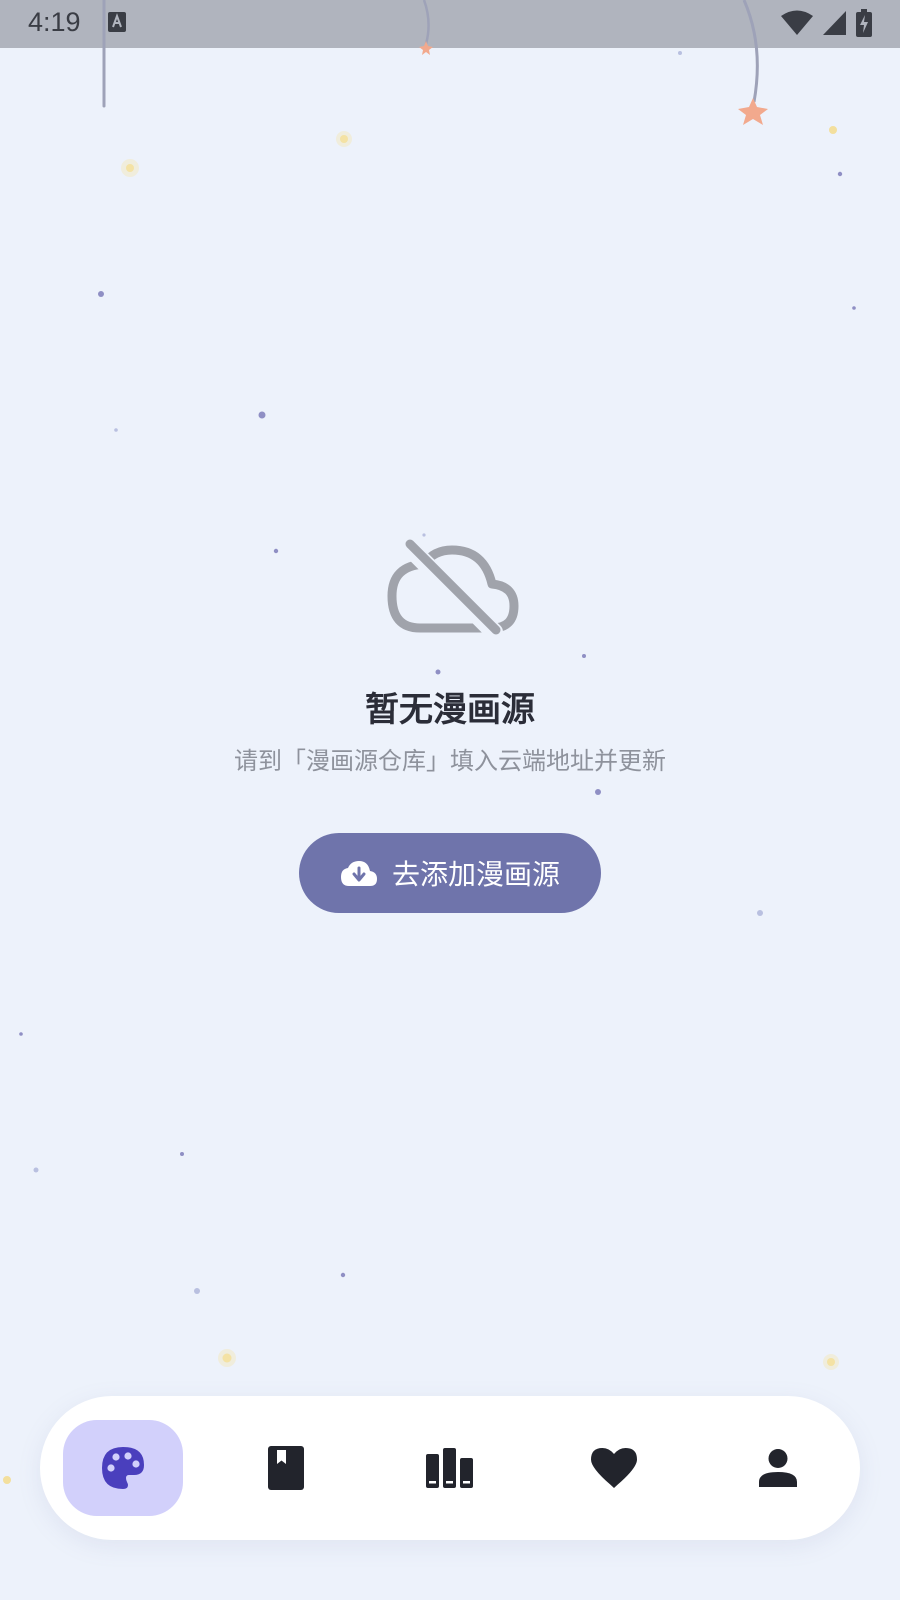 The height and width of the screenshot is (1600, 900). I want to click on nav-item-bookmarks, so click(286, 1468).